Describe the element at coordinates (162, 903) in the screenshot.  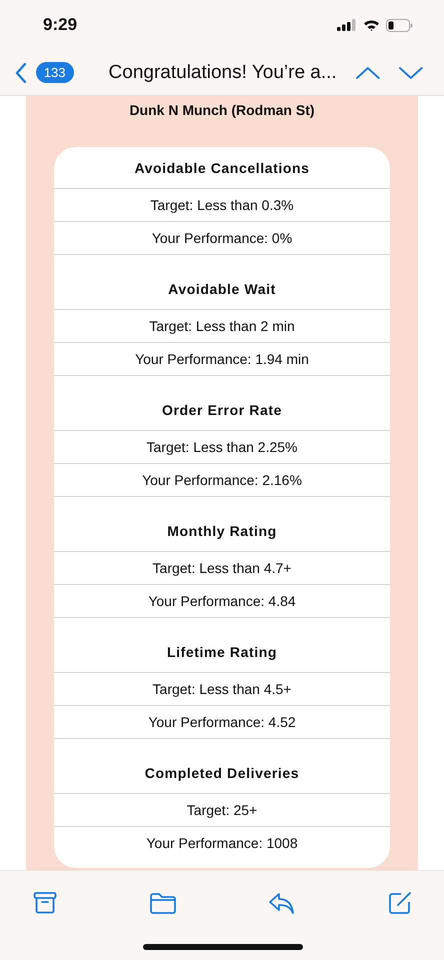
I see `folder-icon` at that location.